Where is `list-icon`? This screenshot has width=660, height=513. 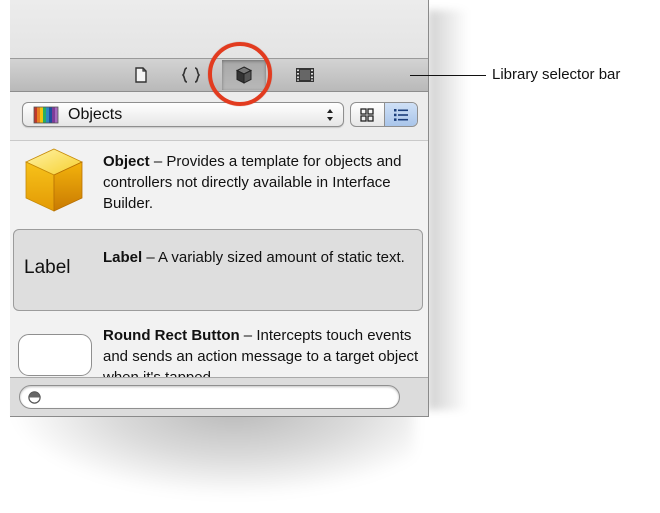
list-icon is located at coordinates (400, 114).